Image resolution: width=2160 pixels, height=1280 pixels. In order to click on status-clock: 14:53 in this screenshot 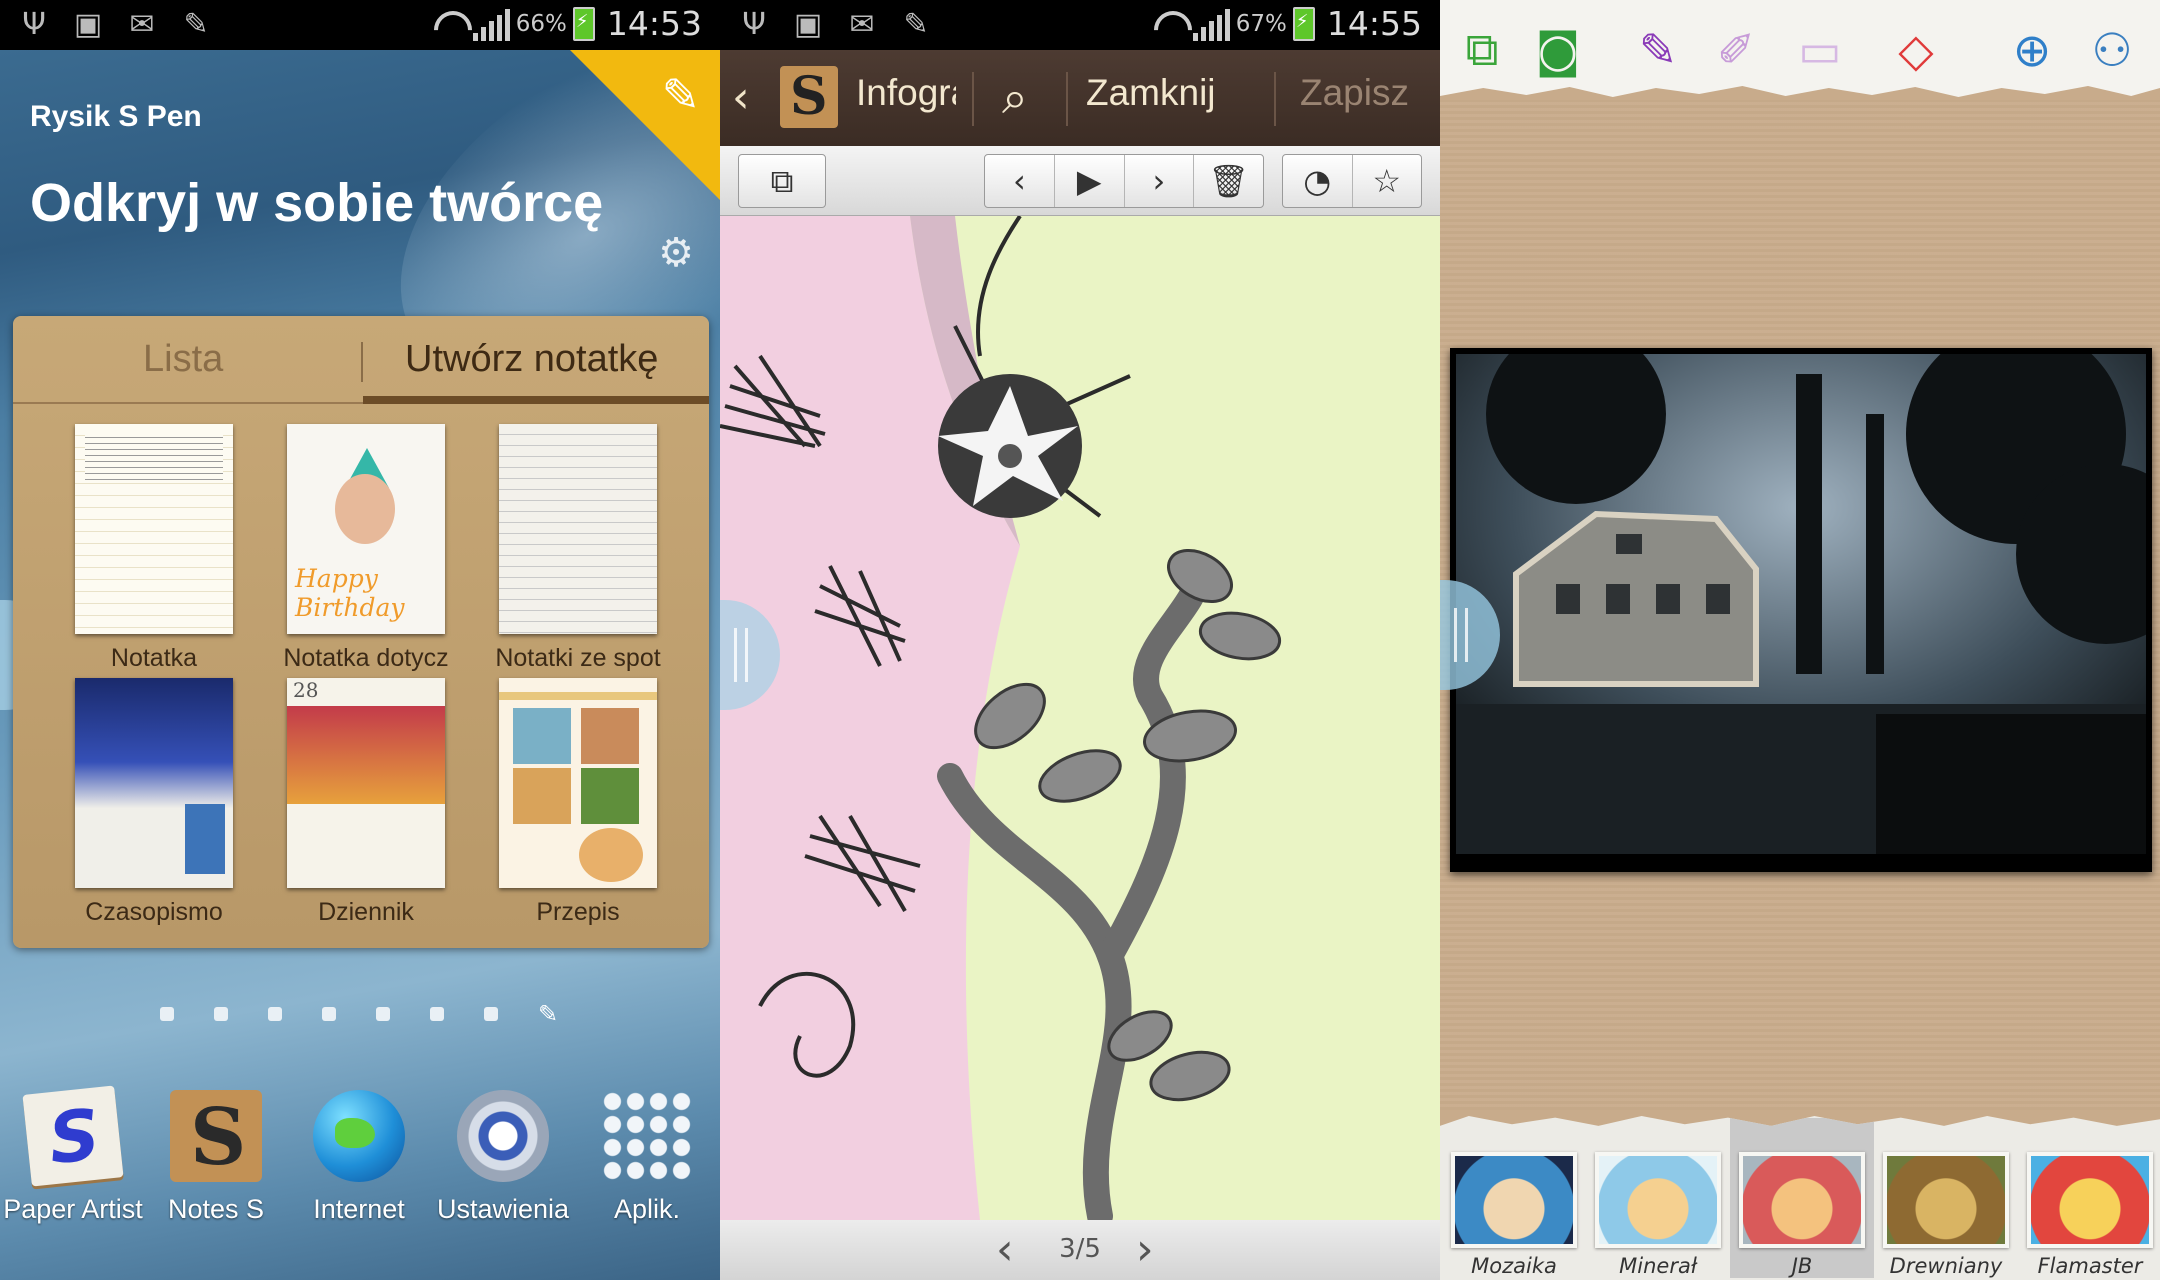, I will do `click(654, 23)`.